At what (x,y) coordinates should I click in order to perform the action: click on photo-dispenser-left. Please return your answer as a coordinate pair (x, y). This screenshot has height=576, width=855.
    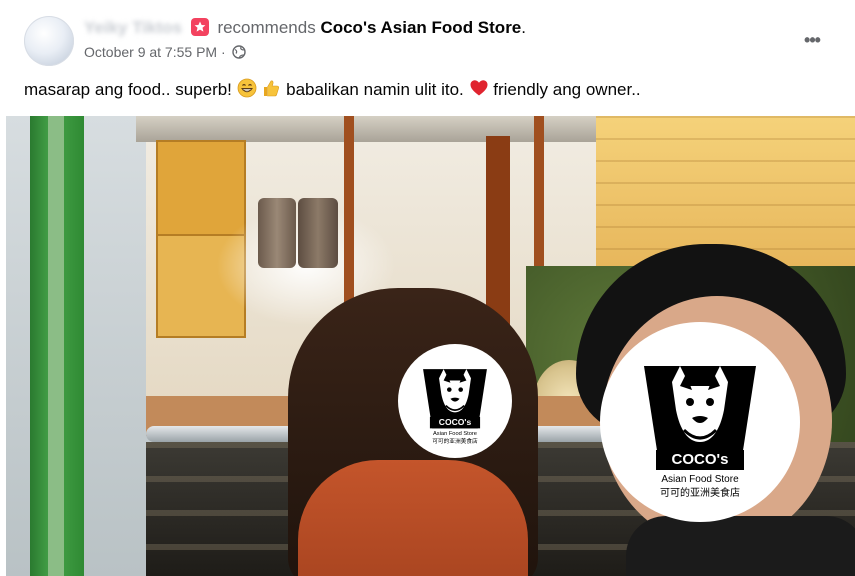
    Looking at the image, I should click on (277, 233).